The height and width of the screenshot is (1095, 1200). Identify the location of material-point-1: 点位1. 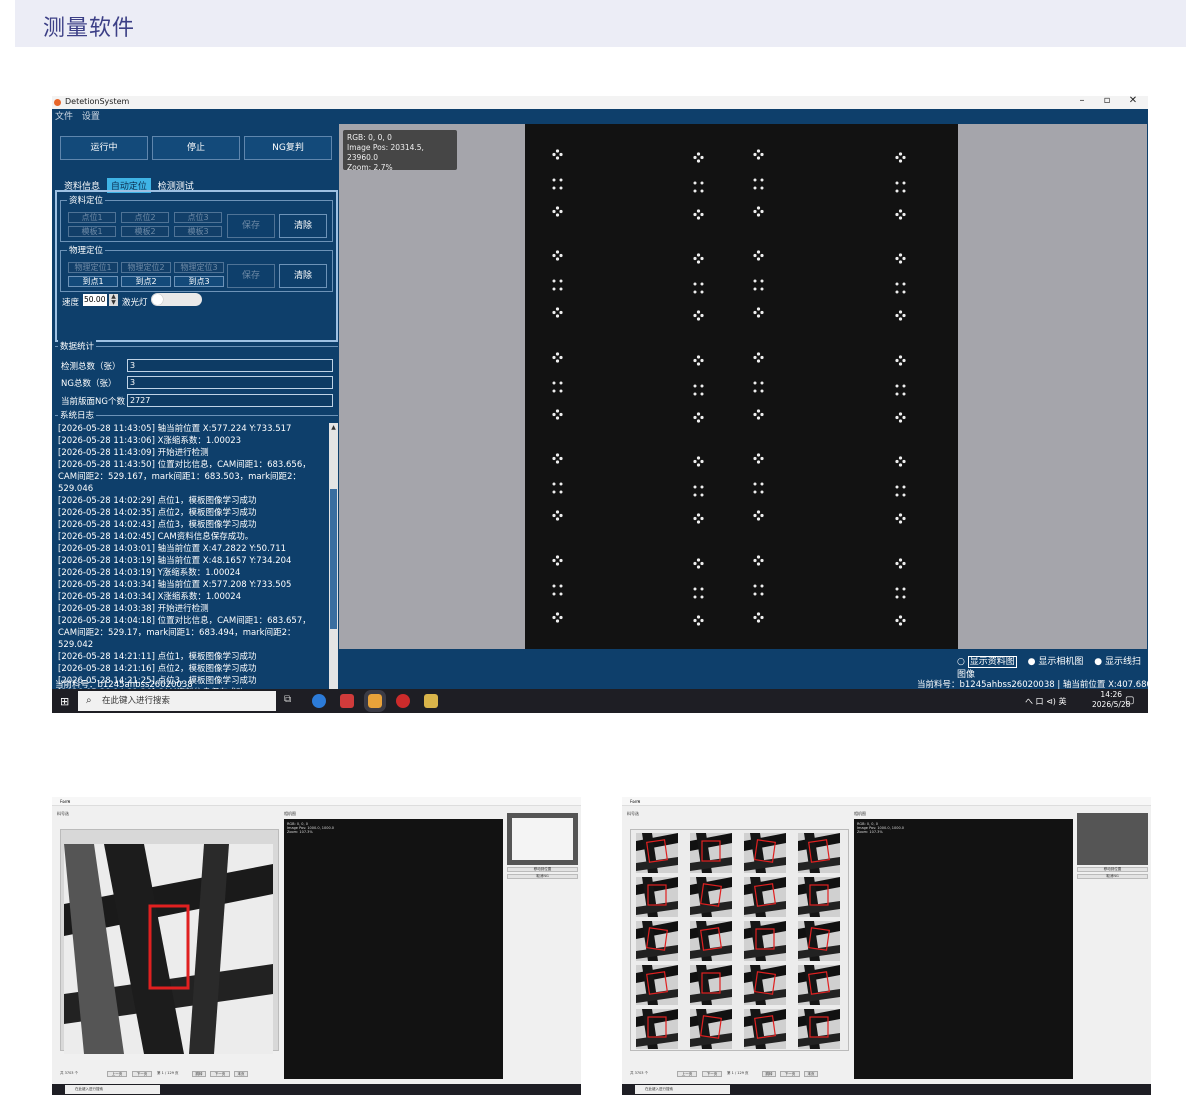
(92, 217).